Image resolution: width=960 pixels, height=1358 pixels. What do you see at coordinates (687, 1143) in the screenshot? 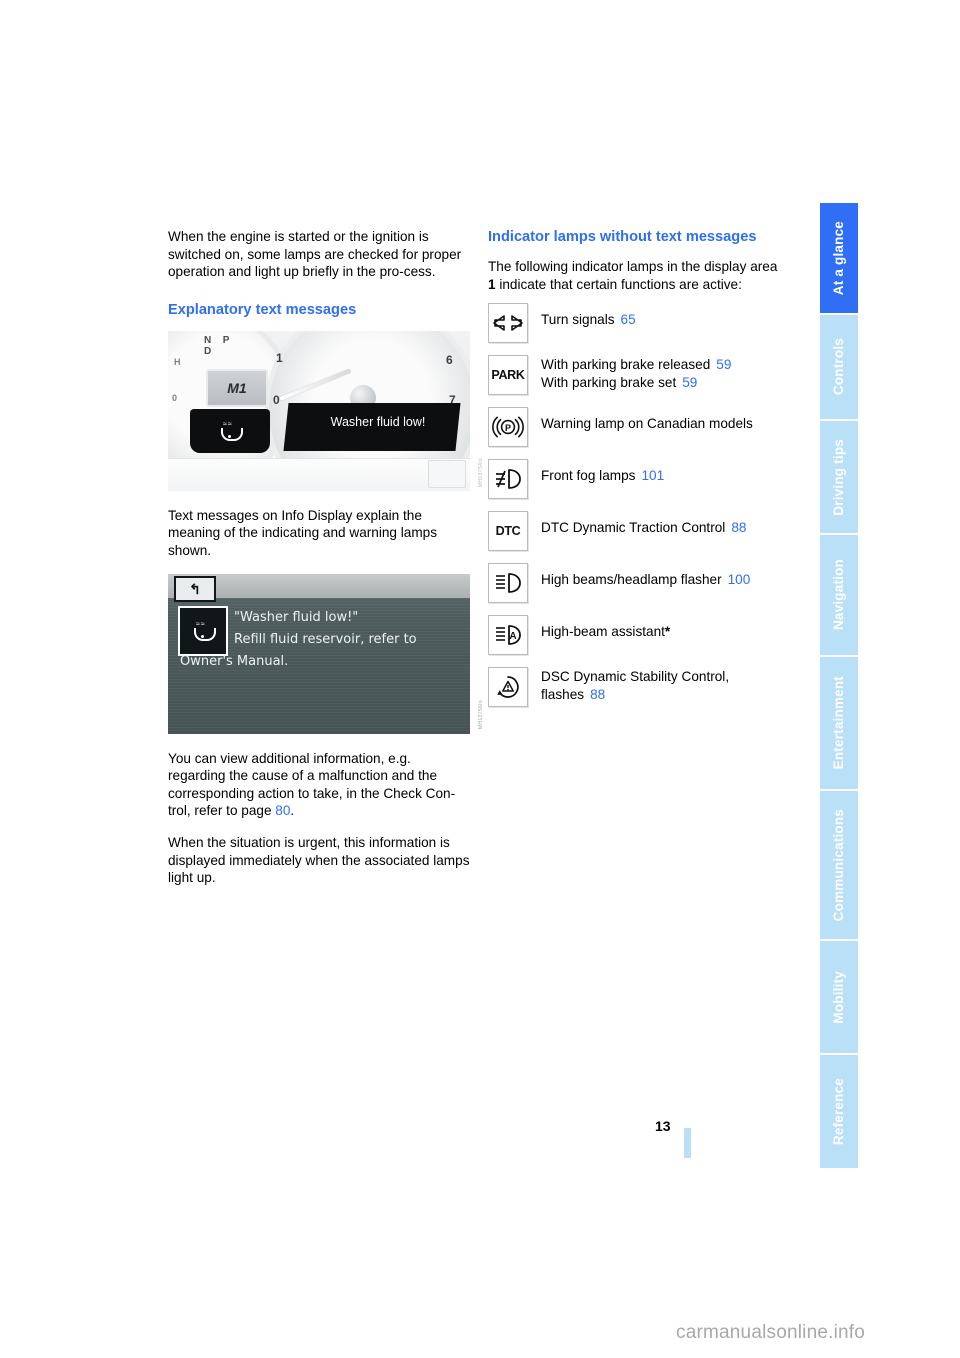
I see `page-edge-marker` at bounding box center [687, 1143].